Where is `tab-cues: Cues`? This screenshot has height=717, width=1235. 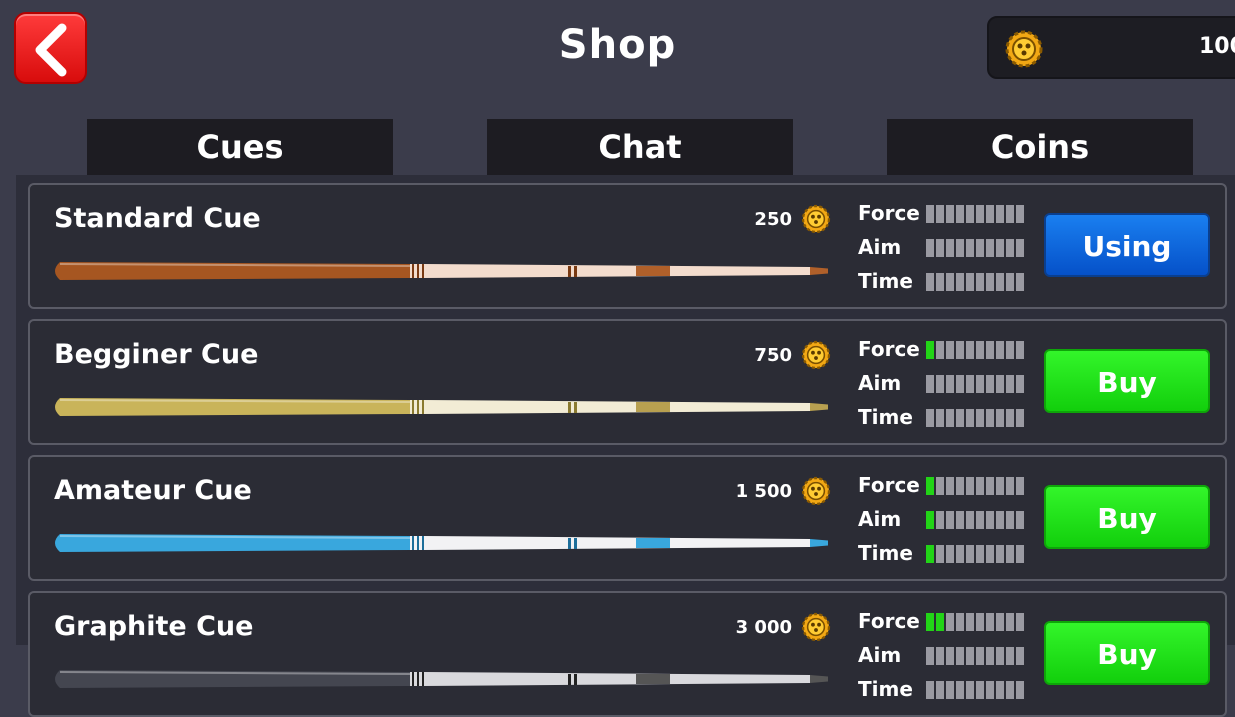
tab-cues: Cues is located at coordinates (240, 147).